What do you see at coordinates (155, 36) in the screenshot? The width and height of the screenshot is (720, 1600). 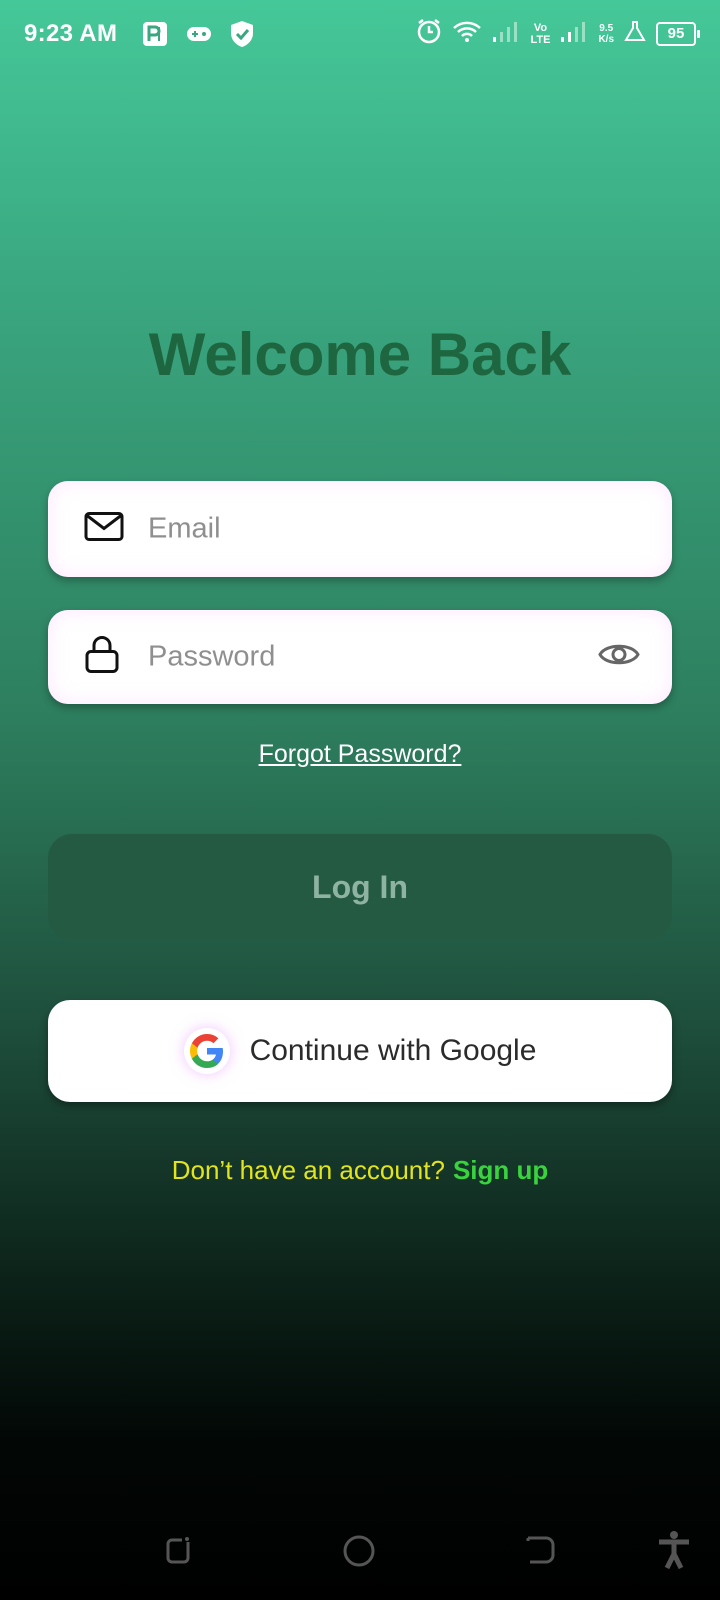 I see `parking-icon` at bounding box center [155, 36].